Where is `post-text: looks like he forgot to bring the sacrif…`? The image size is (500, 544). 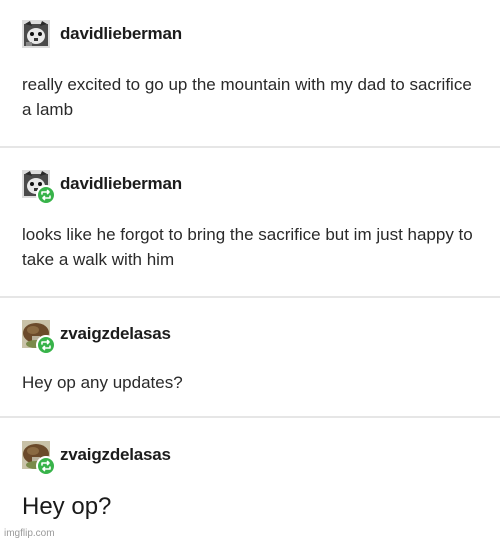
post-text: looks like he forgot to bring the sacrif… is located at coordinates (247, 247).